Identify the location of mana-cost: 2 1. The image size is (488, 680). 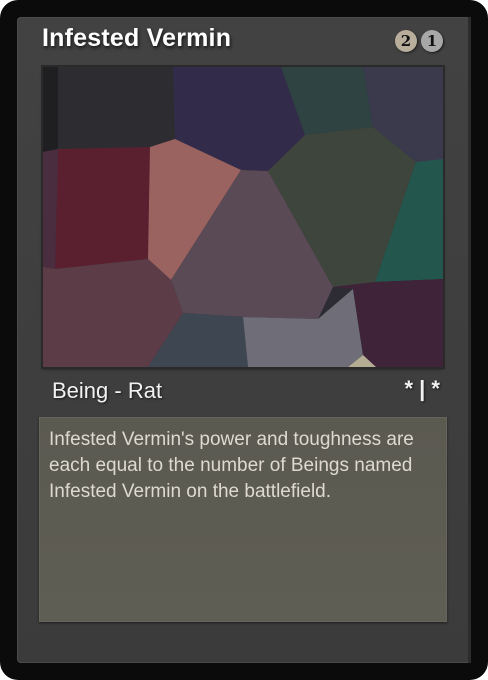
(419, 41).